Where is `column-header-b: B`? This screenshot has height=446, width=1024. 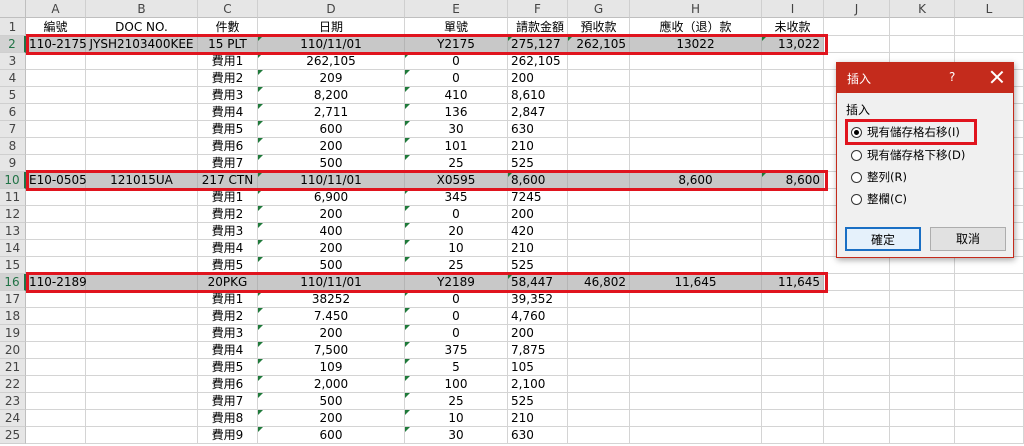 column-header-b: B is located at coordinates (142, 9).